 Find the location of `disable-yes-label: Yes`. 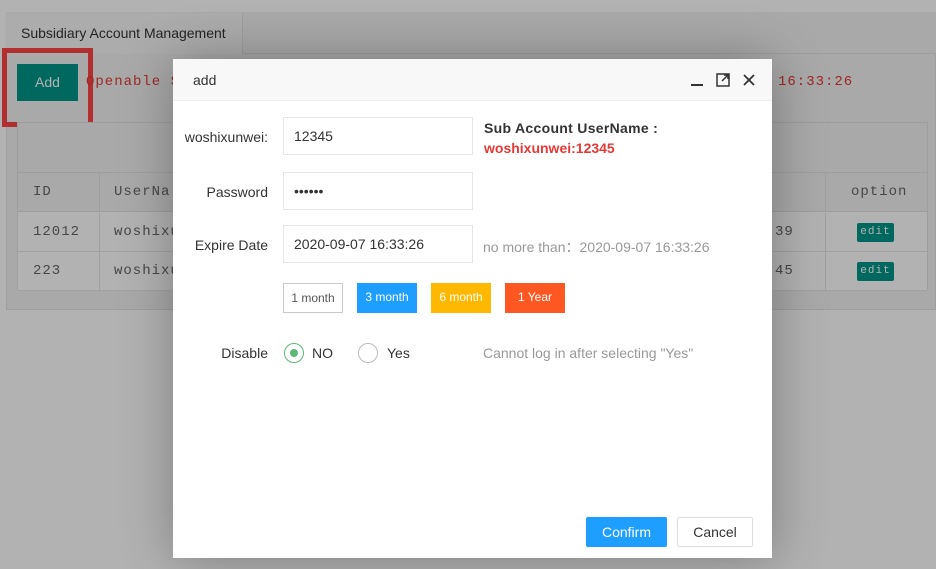

disable-yes-label: Yes is located at coordinates (398, 353).